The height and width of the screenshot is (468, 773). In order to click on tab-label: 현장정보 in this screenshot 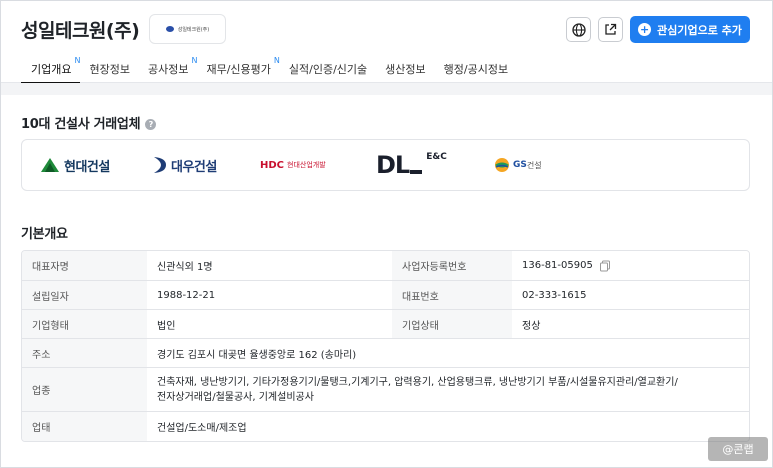, I will do `click(109, 69)`.